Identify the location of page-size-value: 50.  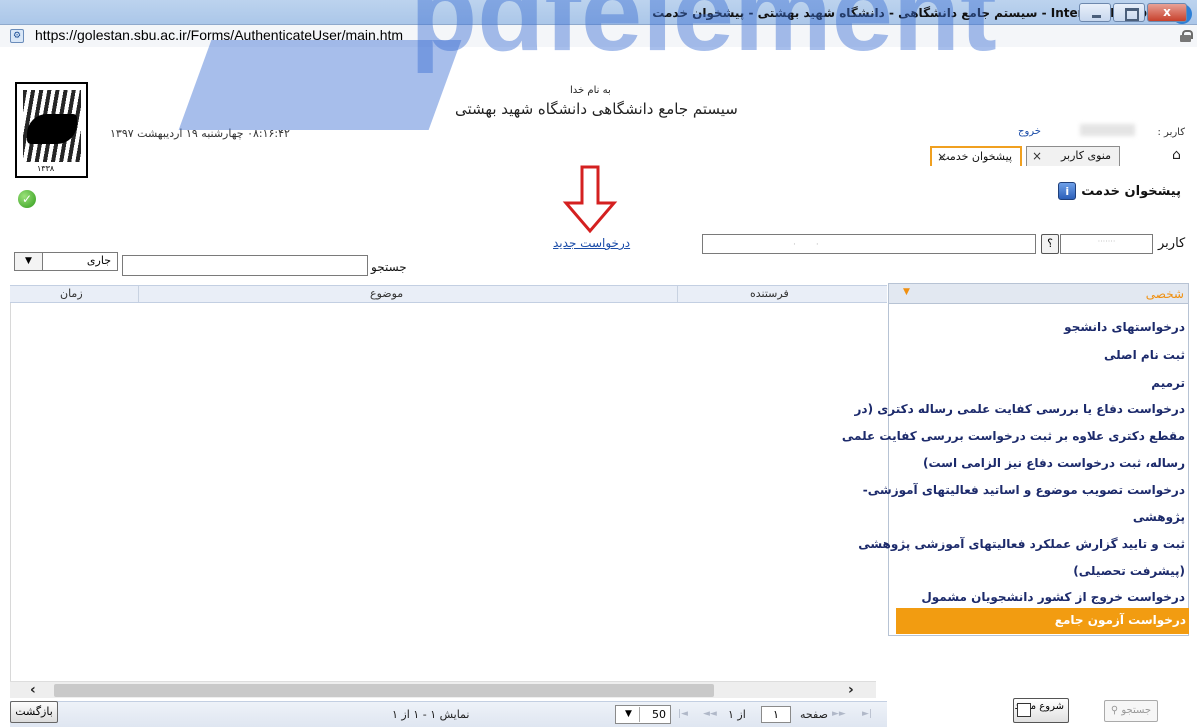
(659, 714).